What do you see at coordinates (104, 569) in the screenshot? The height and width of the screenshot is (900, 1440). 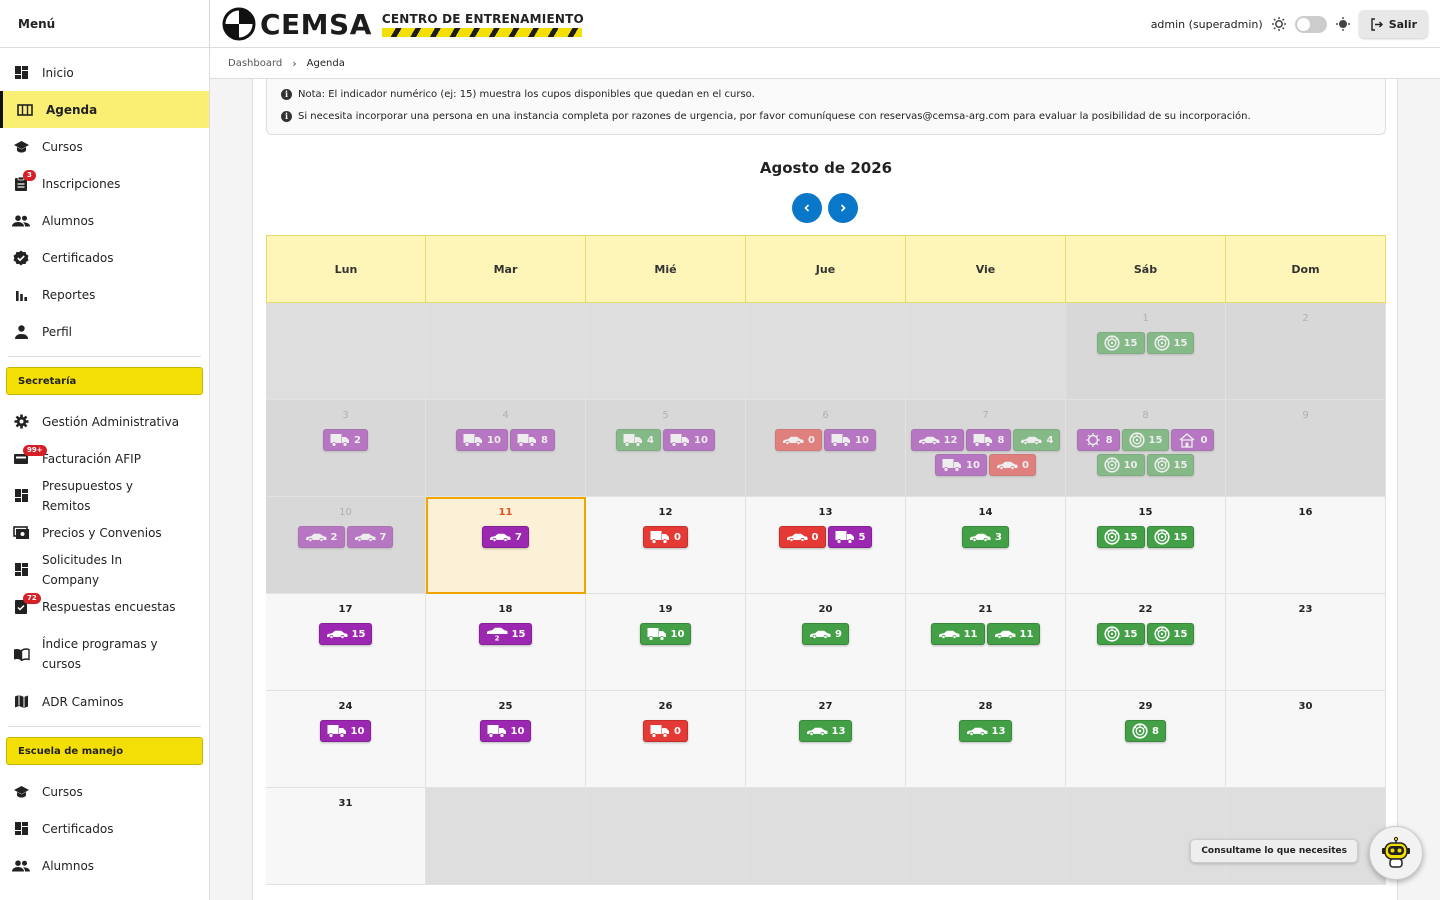 I see `sidebar-item-solicitudes-in-company: Solicitudes In Company` at bounding box center [104, 569].